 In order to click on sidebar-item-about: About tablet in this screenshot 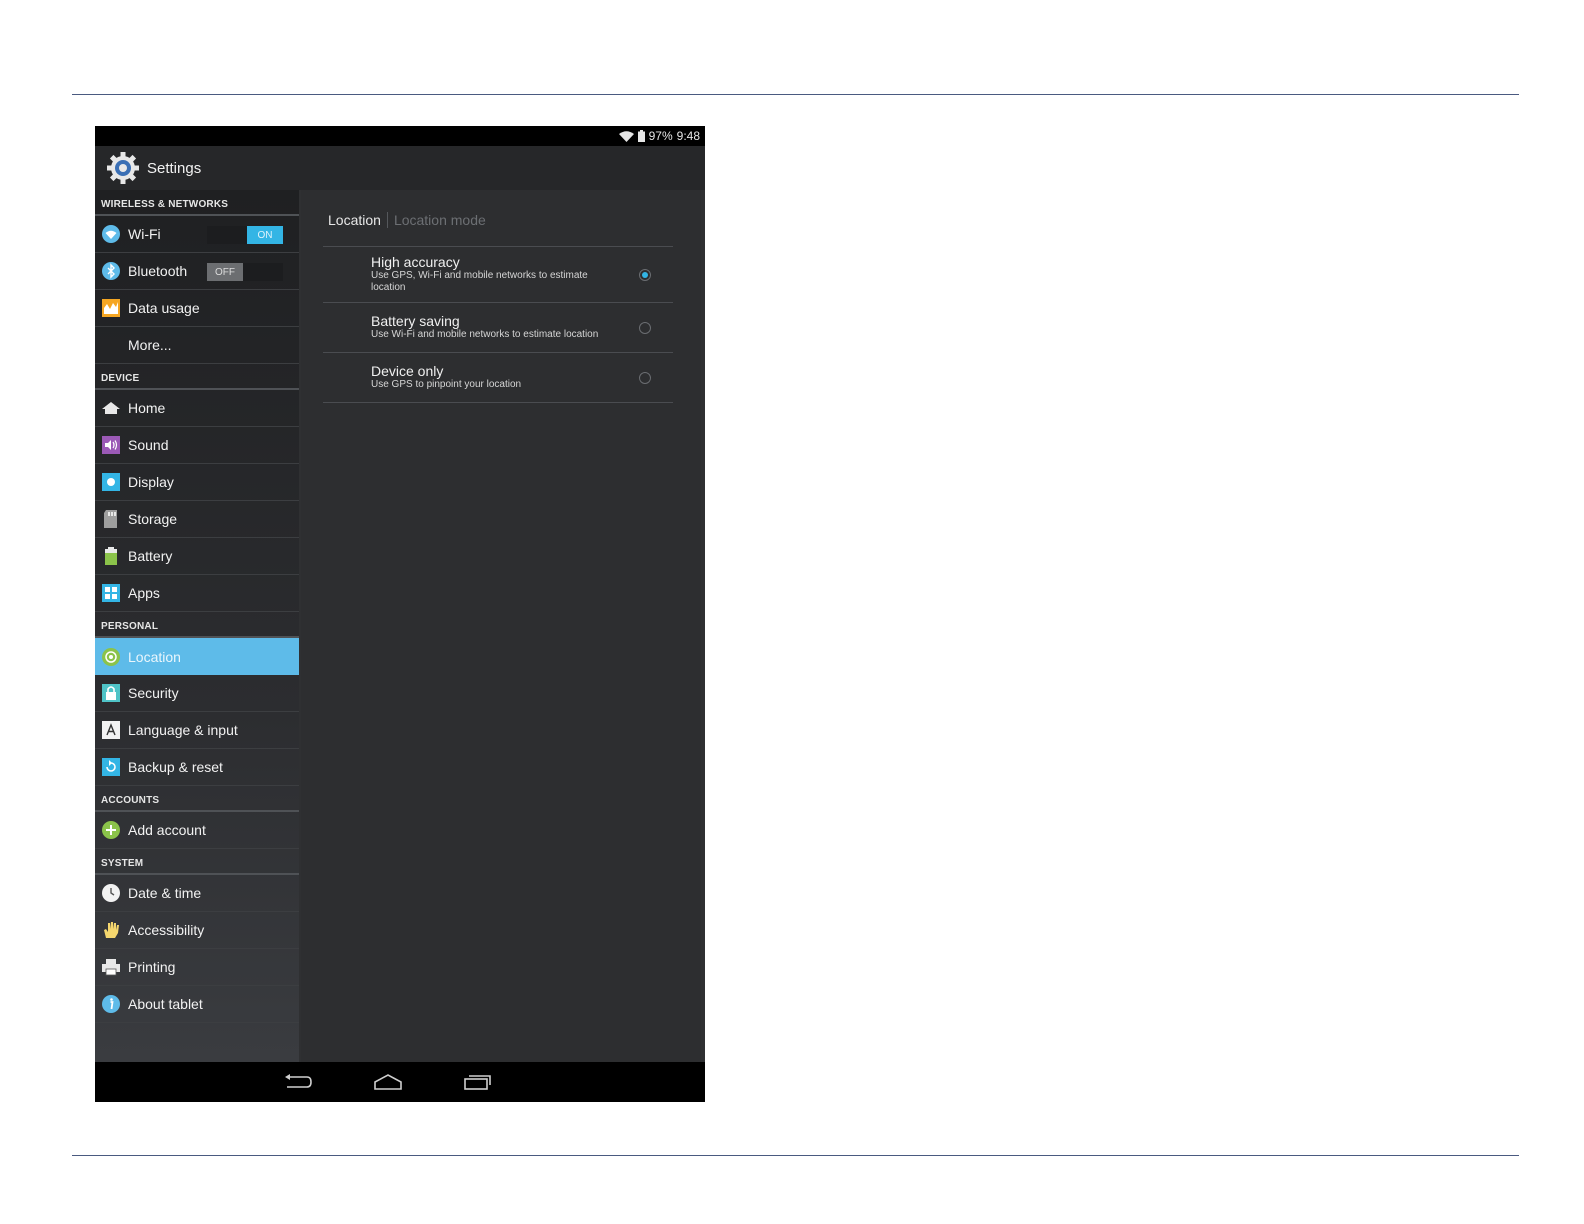, I will do `click(197, 1004)`.